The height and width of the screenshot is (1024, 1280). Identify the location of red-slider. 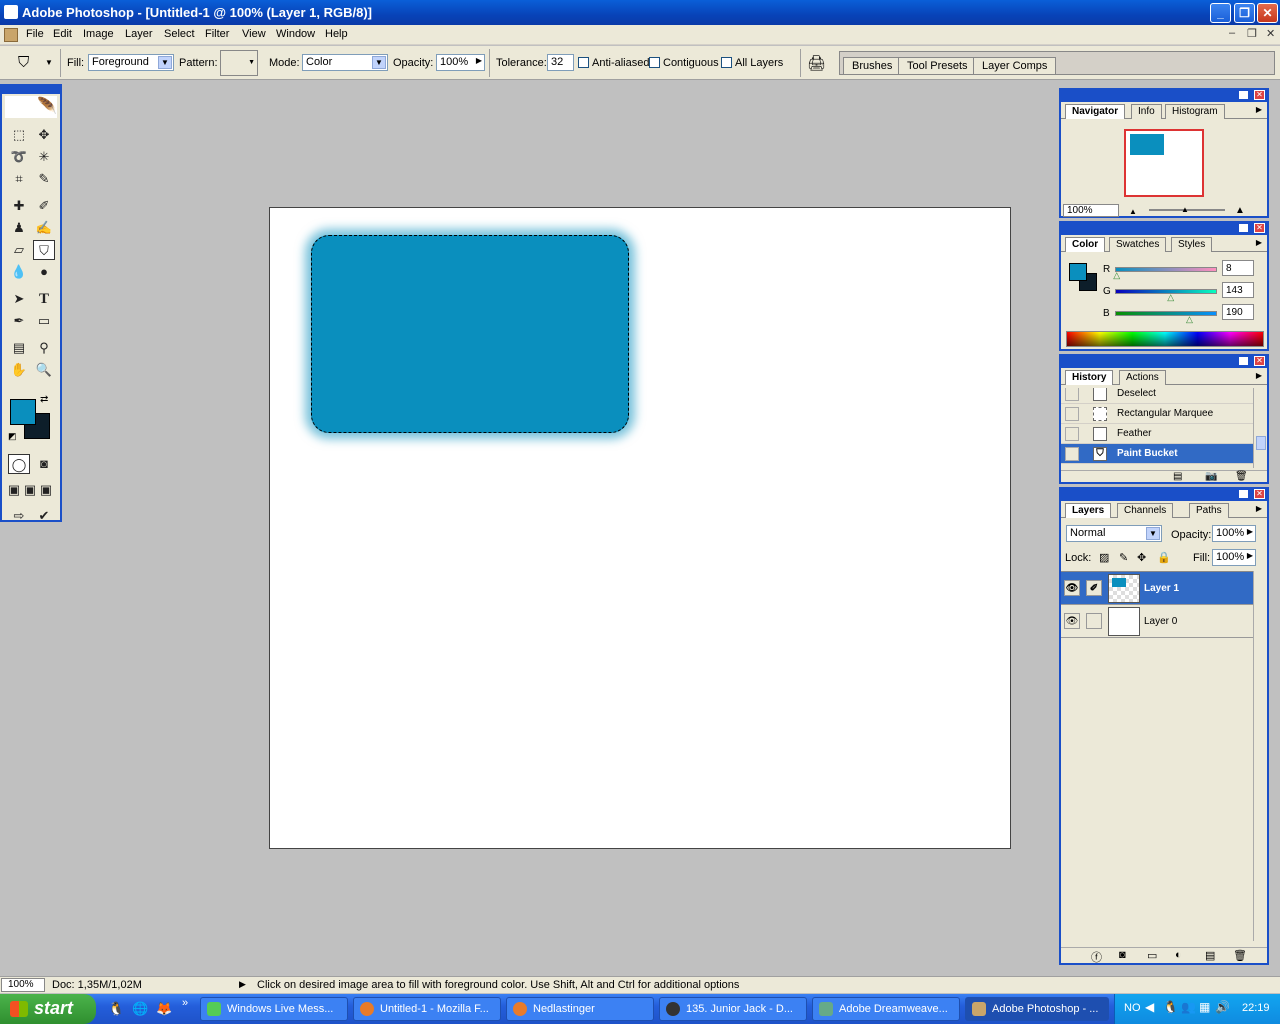
(1166, 269).